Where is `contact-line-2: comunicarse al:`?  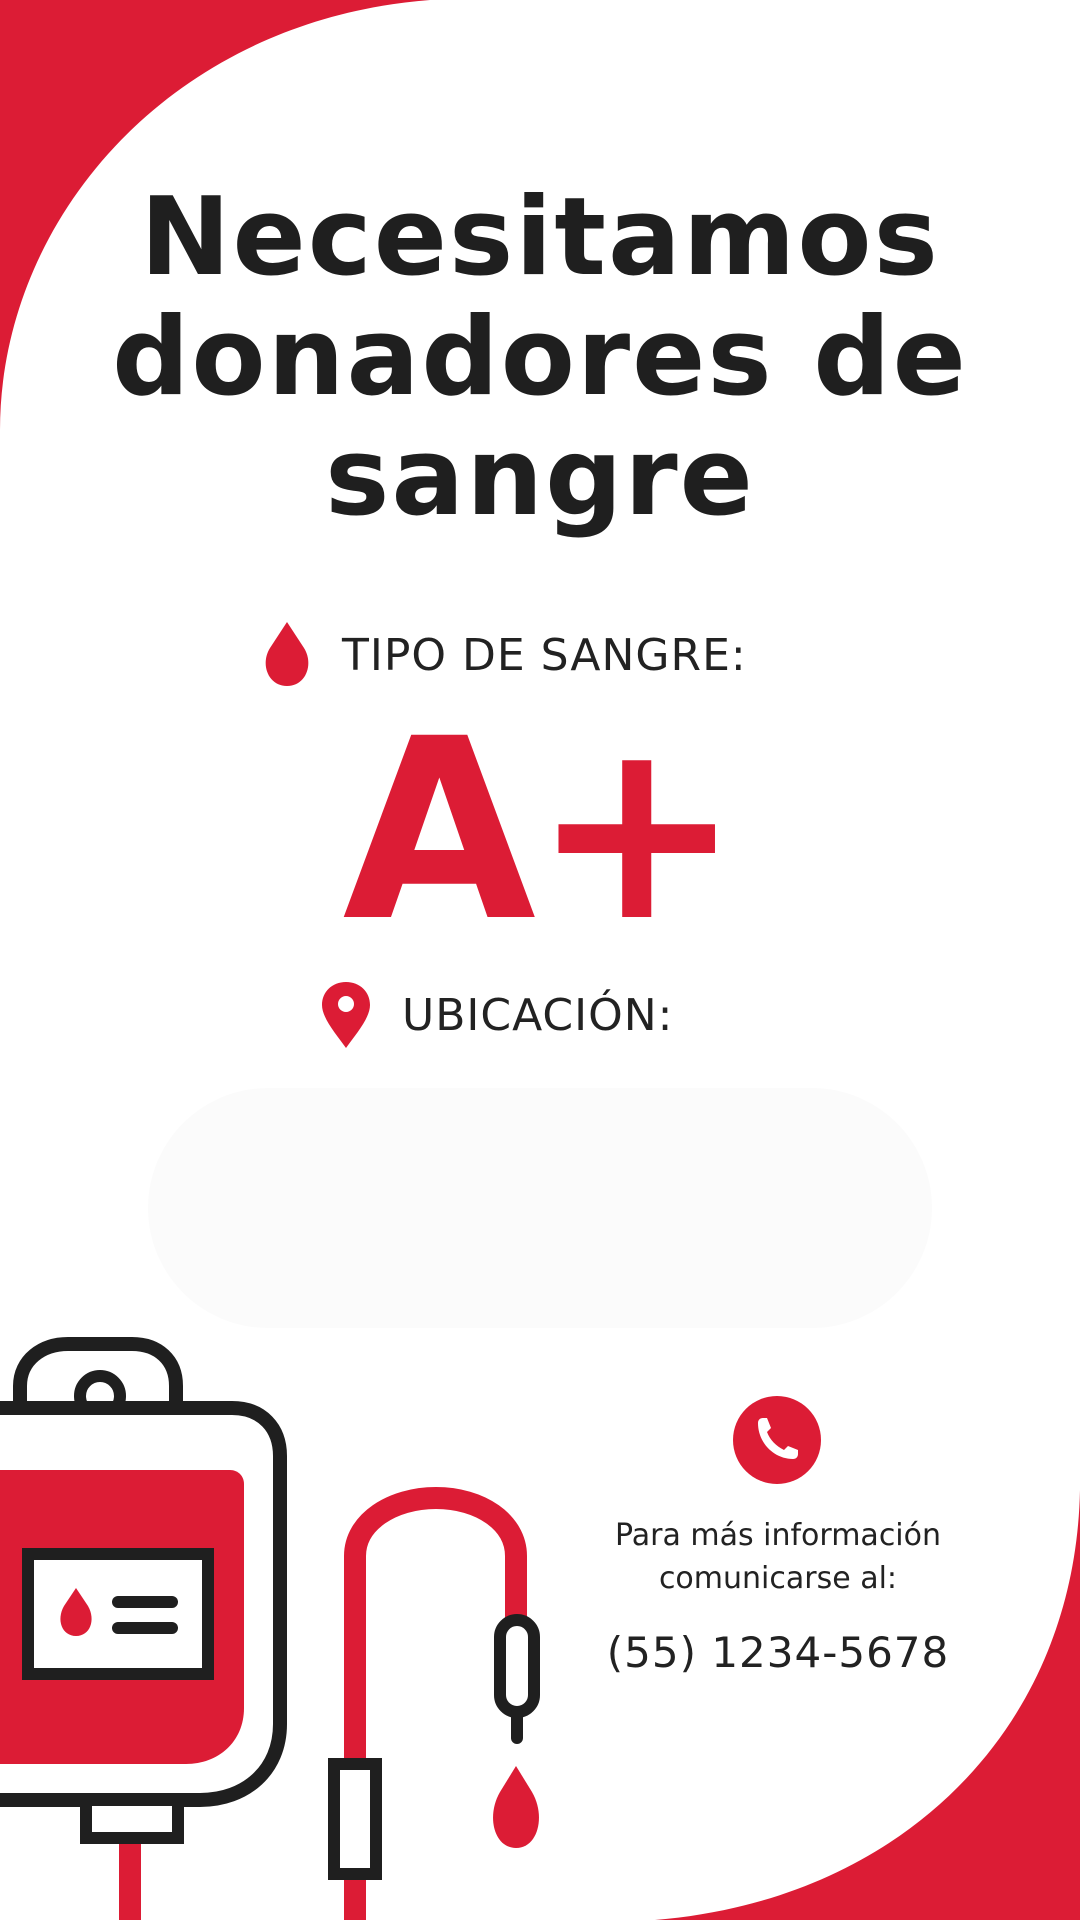
contact-line-2: comunicarse al: is located at coordinates (778, 1578).